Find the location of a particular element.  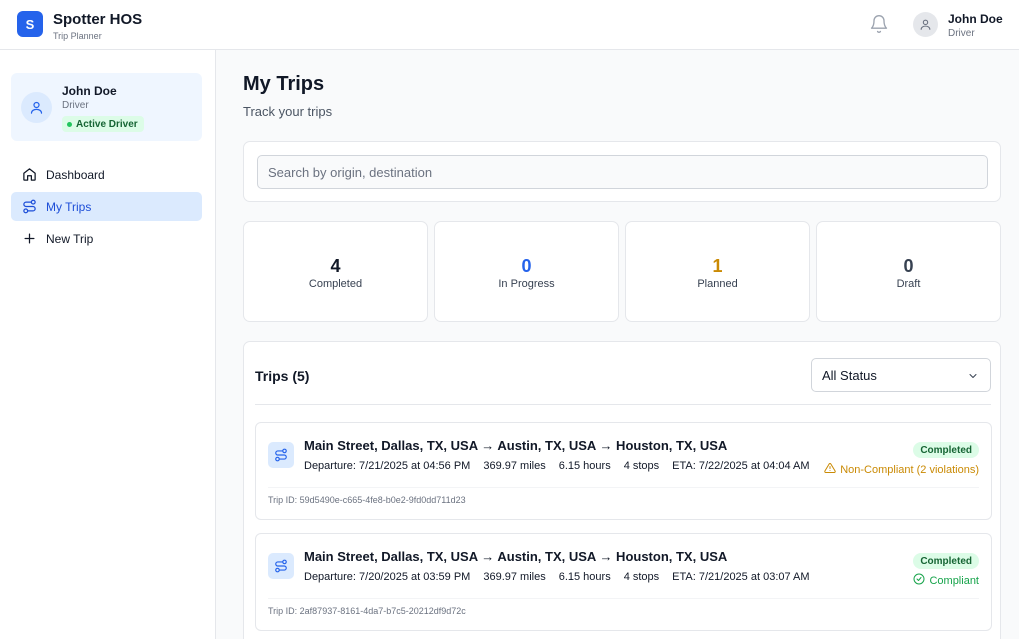

compliance-label: Non-Compliant (2 violations) is located at coordinates (909, 469).